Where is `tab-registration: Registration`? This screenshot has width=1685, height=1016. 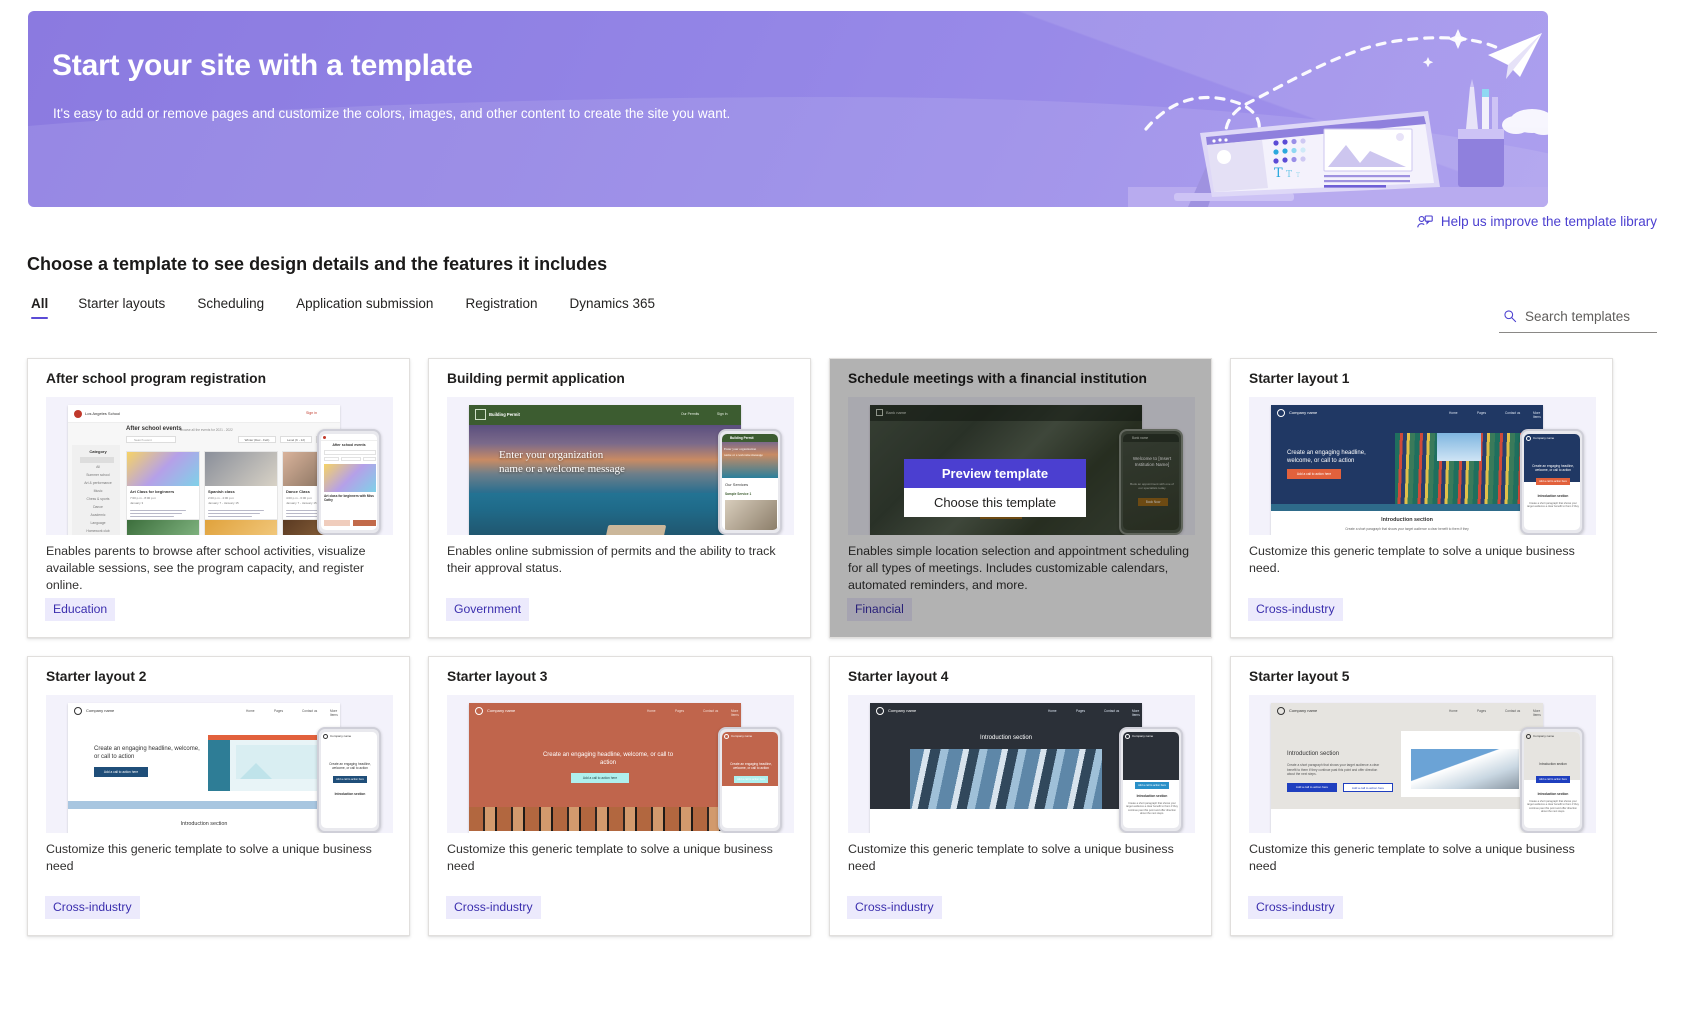 tab-registration: Registration is located at coordinates (501, 307).